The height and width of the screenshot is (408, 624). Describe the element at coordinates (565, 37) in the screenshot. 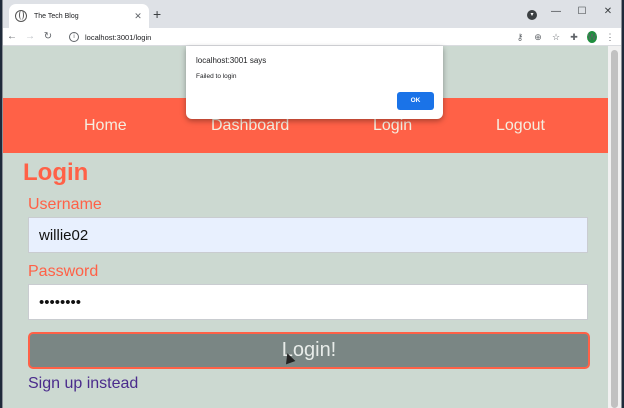

I see `toolbar-actions: ⚷ ⊕ ☆ ✚ W ⋮` at that location.